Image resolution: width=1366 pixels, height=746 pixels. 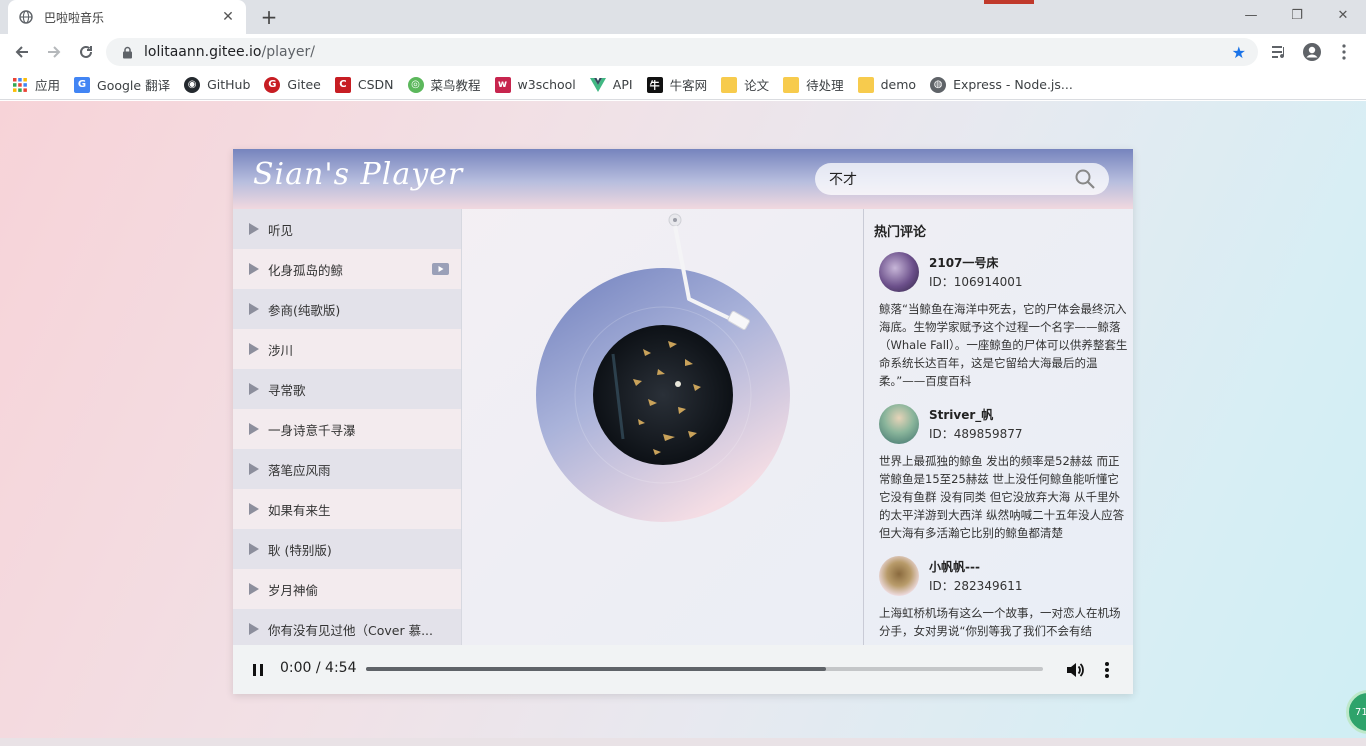 I want to click on bookmark-google-translate: G Google 翻译, so click(x=122, y=84).